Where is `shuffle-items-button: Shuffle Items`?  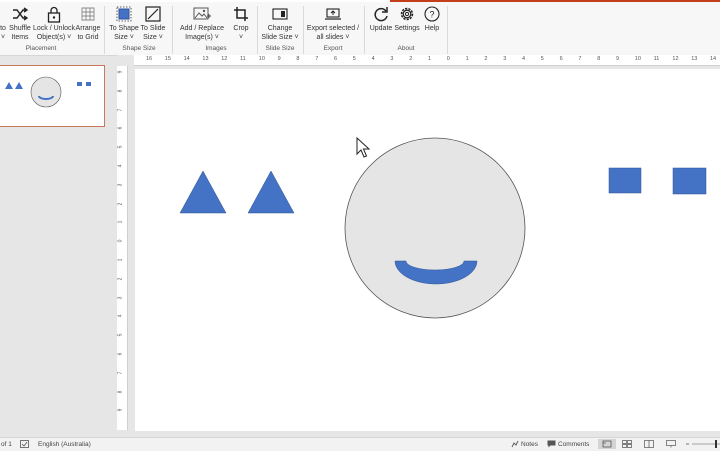 shuffle-items-button: Shuffle Items is located at coordinates (20, 23).